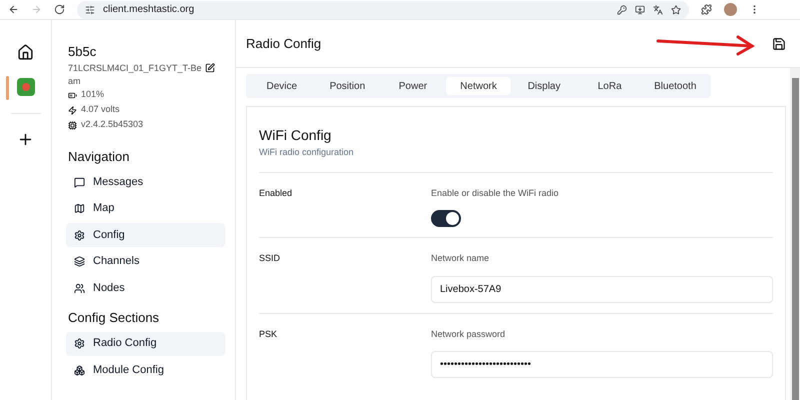  Describe the element at coordinates (282, 86) in the screenshot. I see `tab: Device` at that location.